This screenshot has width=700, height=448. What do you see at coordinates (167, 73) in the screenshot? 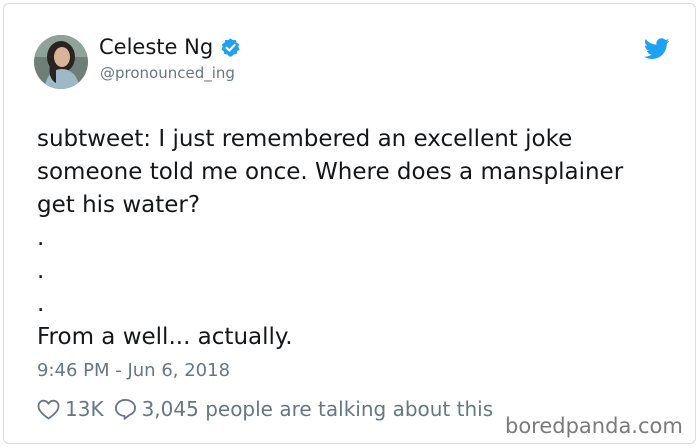
I see `author-handle: @pronounced_ing` at bounding box center [167, 73].